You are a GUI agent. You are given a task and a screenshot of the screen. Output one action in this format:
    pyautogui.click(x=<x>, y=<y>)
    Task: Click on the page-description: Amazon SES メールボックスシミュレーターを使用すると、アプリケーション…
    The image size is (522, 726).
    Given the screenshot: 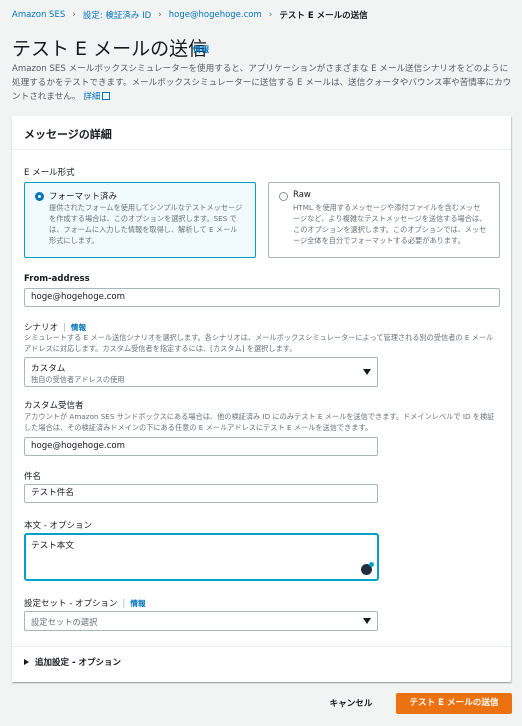 What is the action you would take?
    pyautogui.click(x=262, y=83)
    